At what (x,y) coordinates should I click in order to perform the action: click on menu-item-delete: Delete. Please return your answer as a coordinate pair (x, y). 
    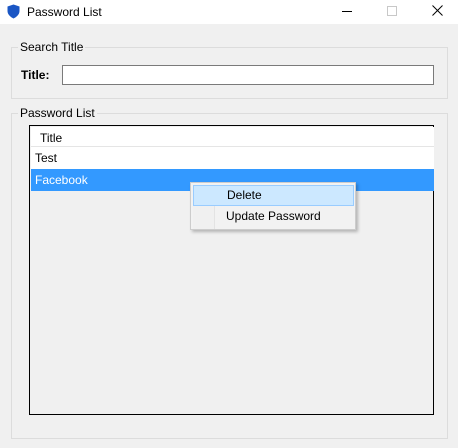
    Looking at the image, I should click on (273, 195).